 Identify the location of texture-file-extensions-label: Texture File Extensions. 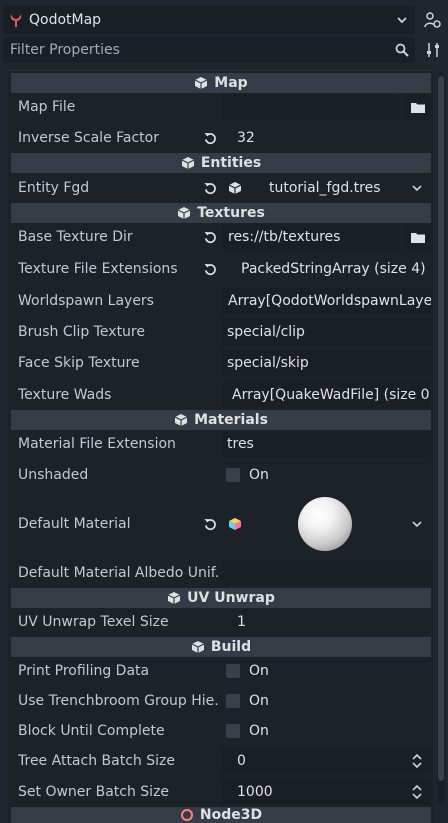
(98, 269).